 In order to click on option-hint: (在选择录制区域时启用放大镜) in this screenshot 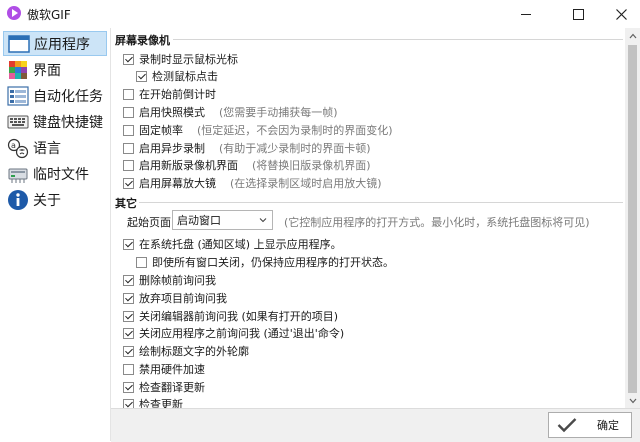, I will do `click(306, 183)`.